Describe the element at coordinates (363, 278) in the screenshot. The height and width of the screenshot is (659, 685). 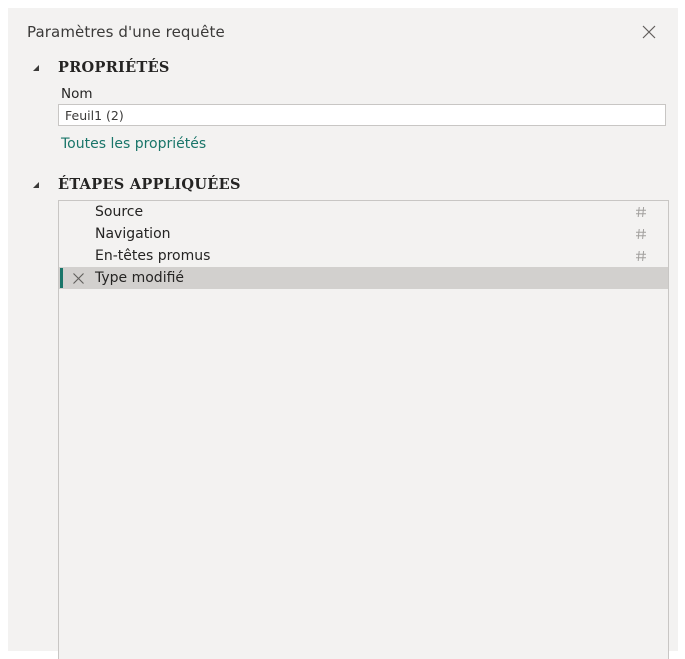
I see `step-changed-type: Type modifié` at that location.